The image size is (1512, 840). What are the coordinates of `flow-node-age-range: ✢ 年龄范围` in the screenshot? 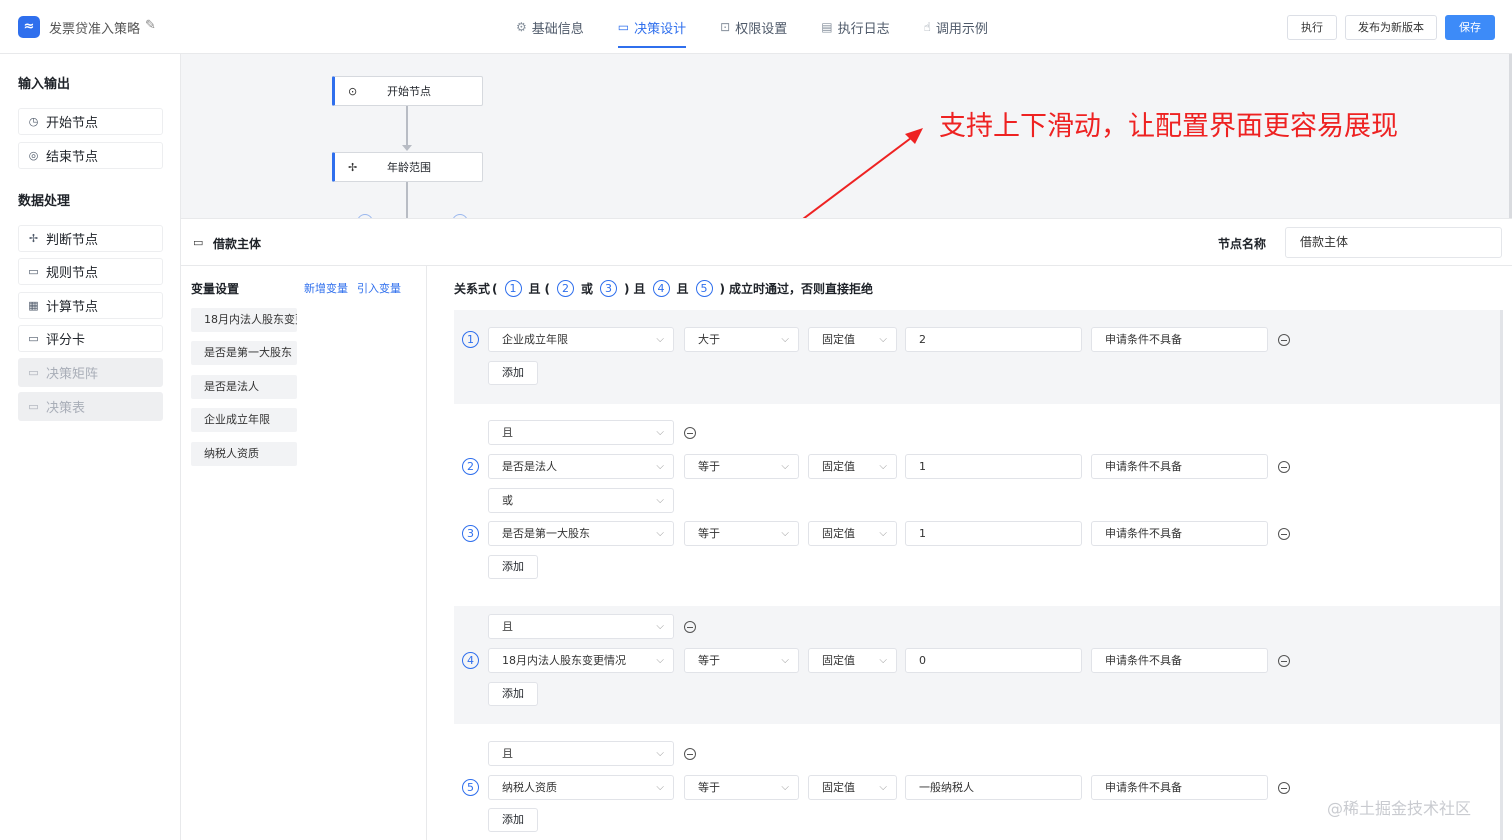 It's located at (407, 167).